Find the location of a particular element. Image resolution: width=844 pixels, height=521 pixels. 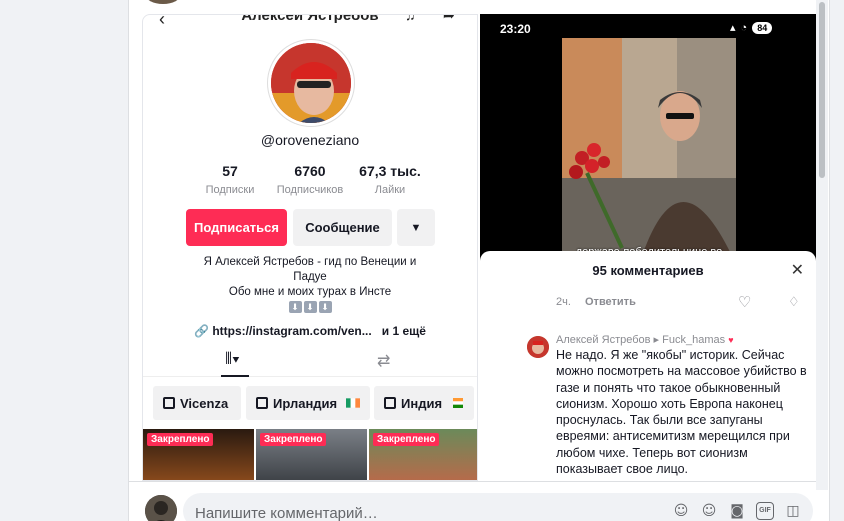

playlist-india: Индия is located at coordinates (424, 403).